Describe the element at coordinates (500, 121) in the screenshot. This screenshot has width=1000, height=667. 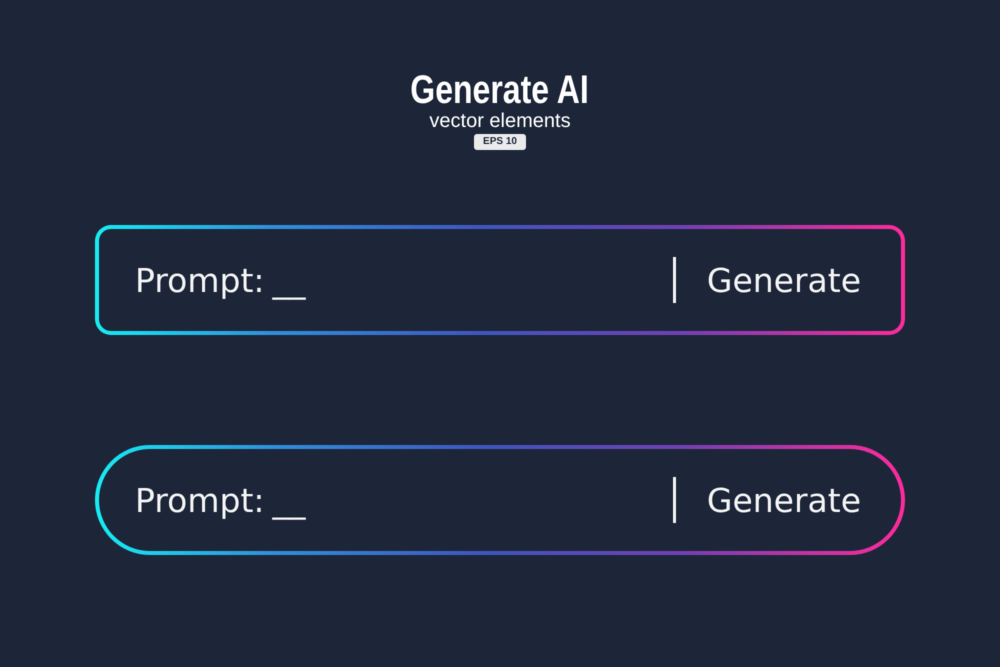
I see `subtitle: vector elements` at that location.